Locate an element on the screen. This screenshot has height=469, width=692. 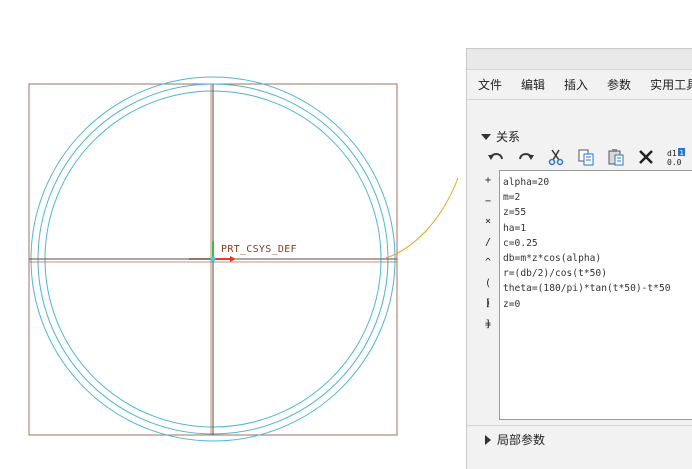
svg-text: 1 is located at coordinates (682, 153).